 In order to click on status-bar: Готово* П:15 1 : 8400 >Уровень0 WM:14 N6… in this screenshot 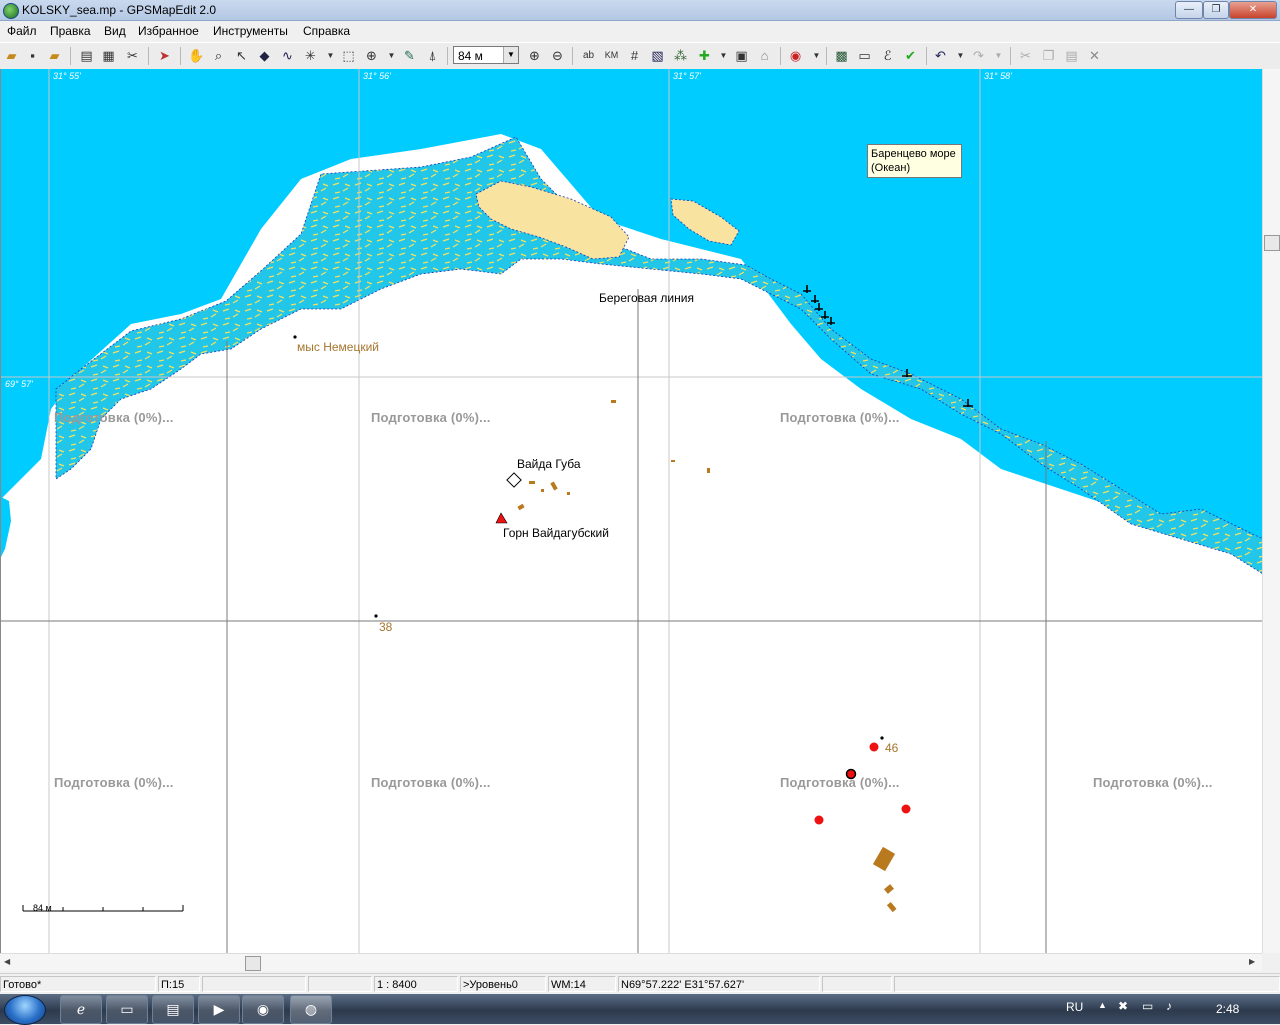, I will do `click(640, 984)`.